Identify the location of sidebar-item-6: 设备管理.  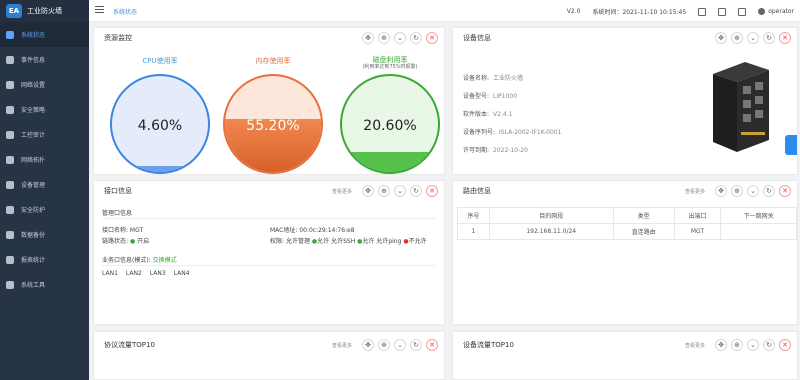
(44, 184).